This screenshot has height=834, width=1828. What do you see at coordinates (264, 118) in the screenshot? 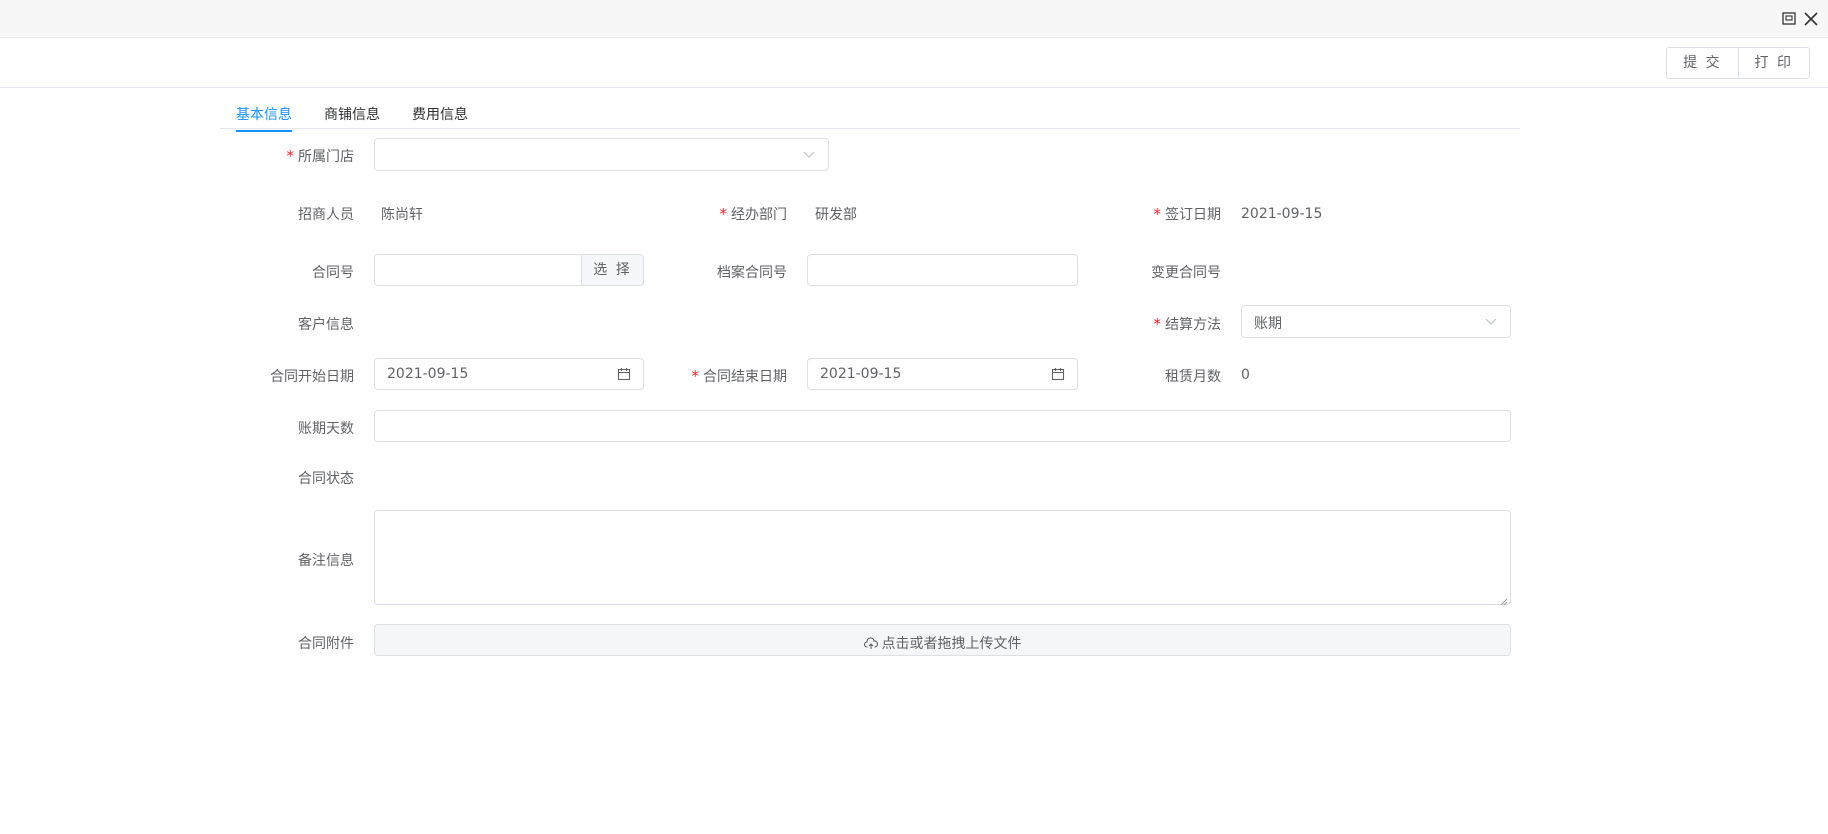
I see `tab-basic-info: 基本信息` at bounding box center [264, 118].